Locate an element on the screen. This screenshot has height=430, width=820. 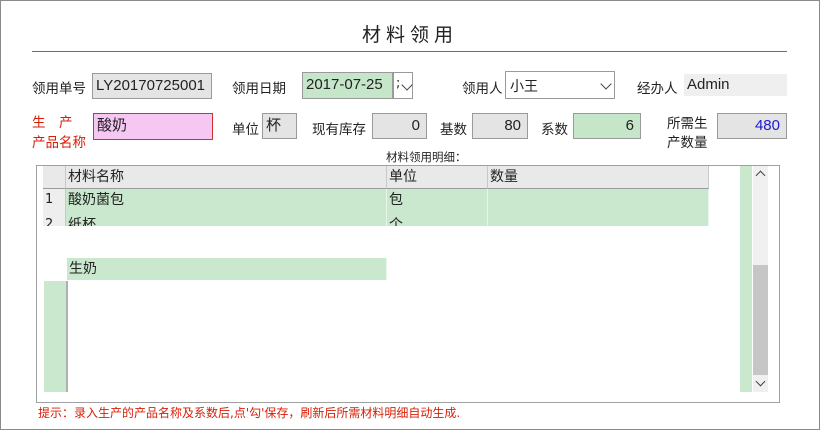
page-title: 材料领用 is located at coordinates (409, 35).